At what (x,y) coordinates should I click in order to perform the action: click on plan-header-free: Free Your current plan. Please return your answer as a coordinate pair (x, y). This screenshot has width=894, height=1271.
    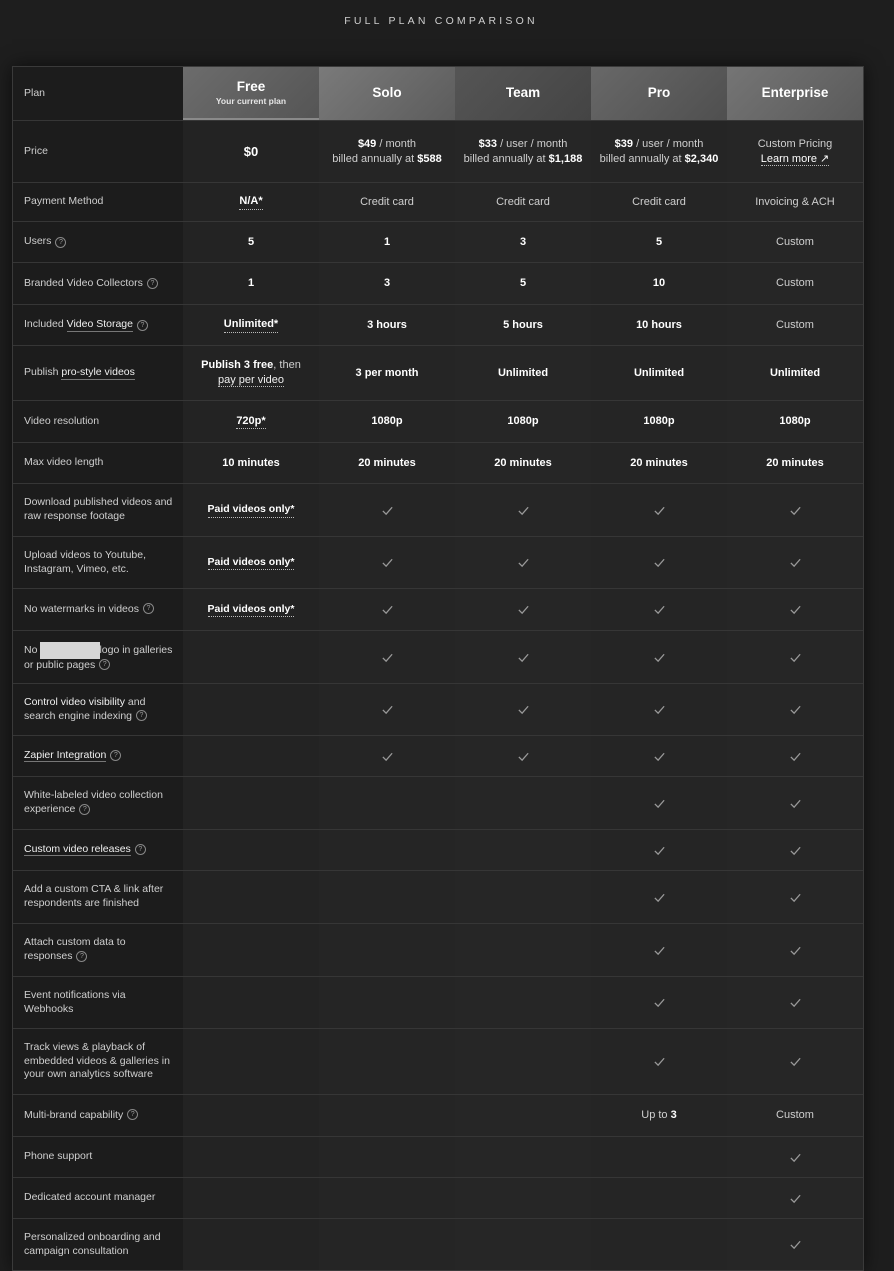
    Looking at the image, I should click on (251, 93).